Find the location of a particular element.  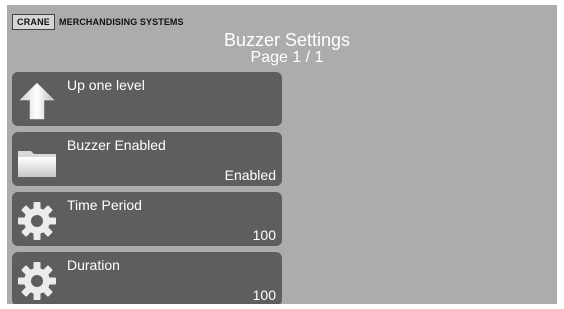

page-title: Buzzer Settings is located at coordinates (287, 40).